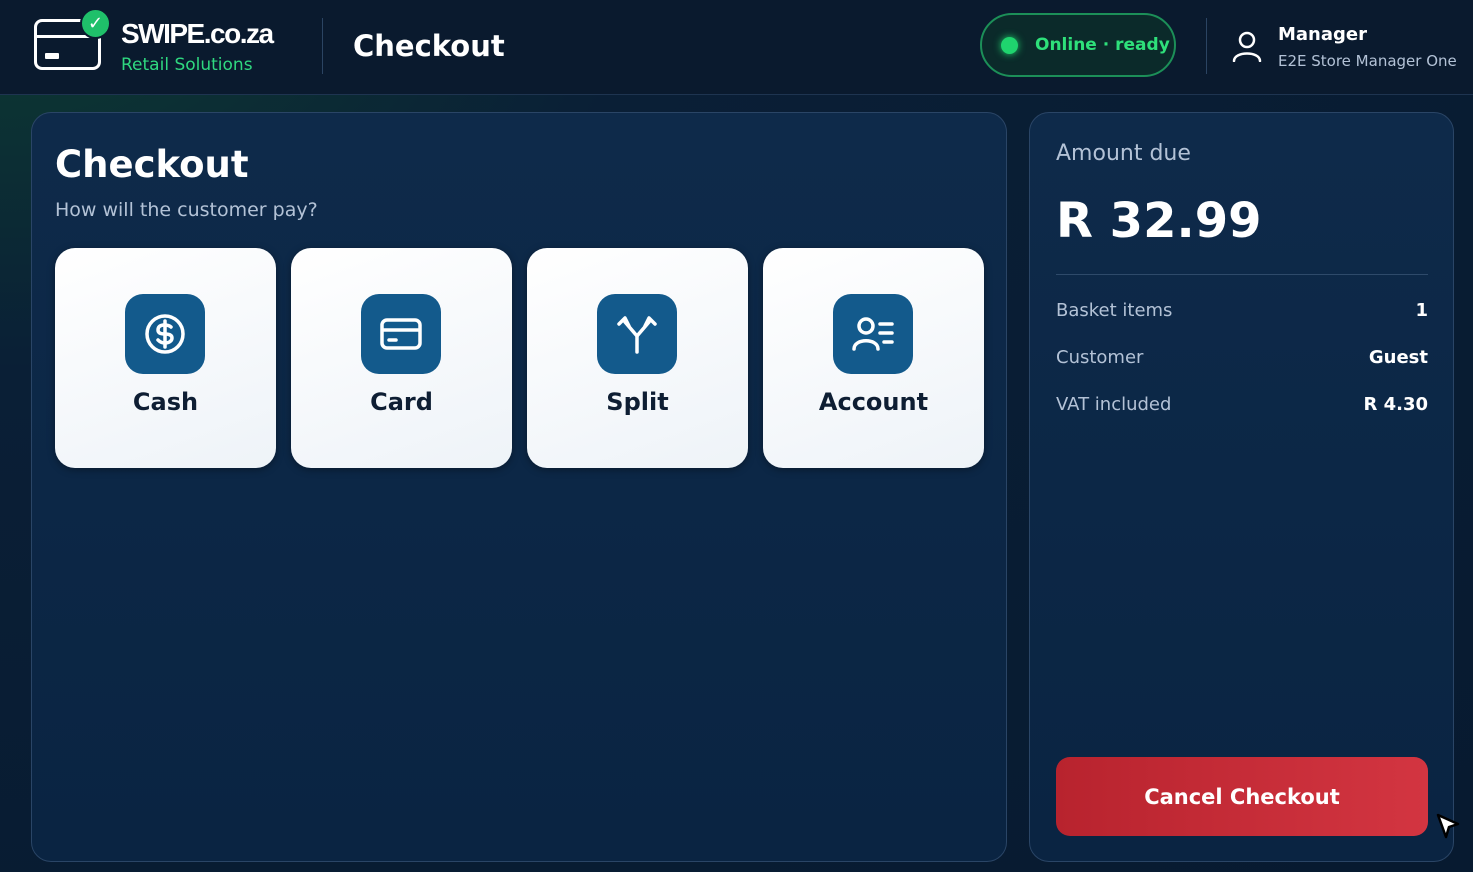 Image resolution: width=1473 pixels, height=872 pixels. What do you see at coordinates (186, 210) in the screenshot?
I see `checkout-subtitle: How will the customer pay?` at bounding box center [186, 210].